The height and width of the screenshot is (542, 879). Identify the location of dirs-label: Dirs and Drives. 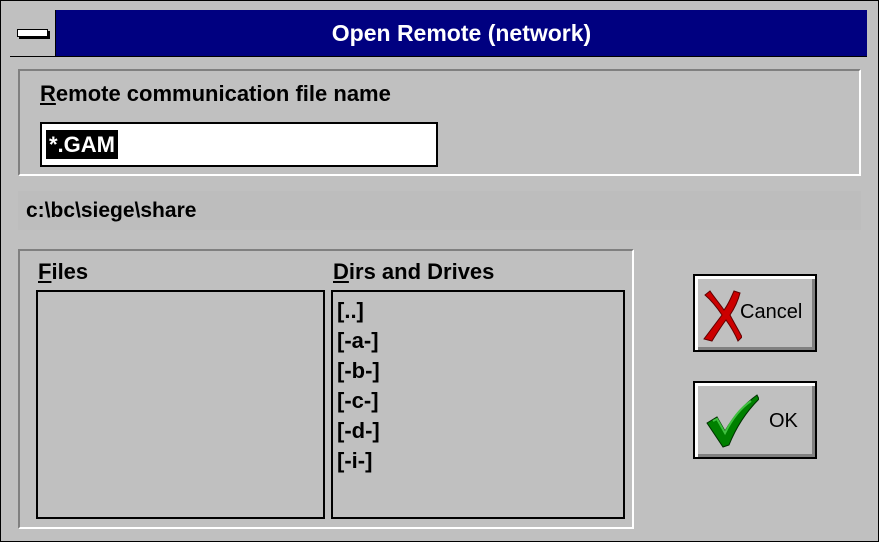
(413, 272).